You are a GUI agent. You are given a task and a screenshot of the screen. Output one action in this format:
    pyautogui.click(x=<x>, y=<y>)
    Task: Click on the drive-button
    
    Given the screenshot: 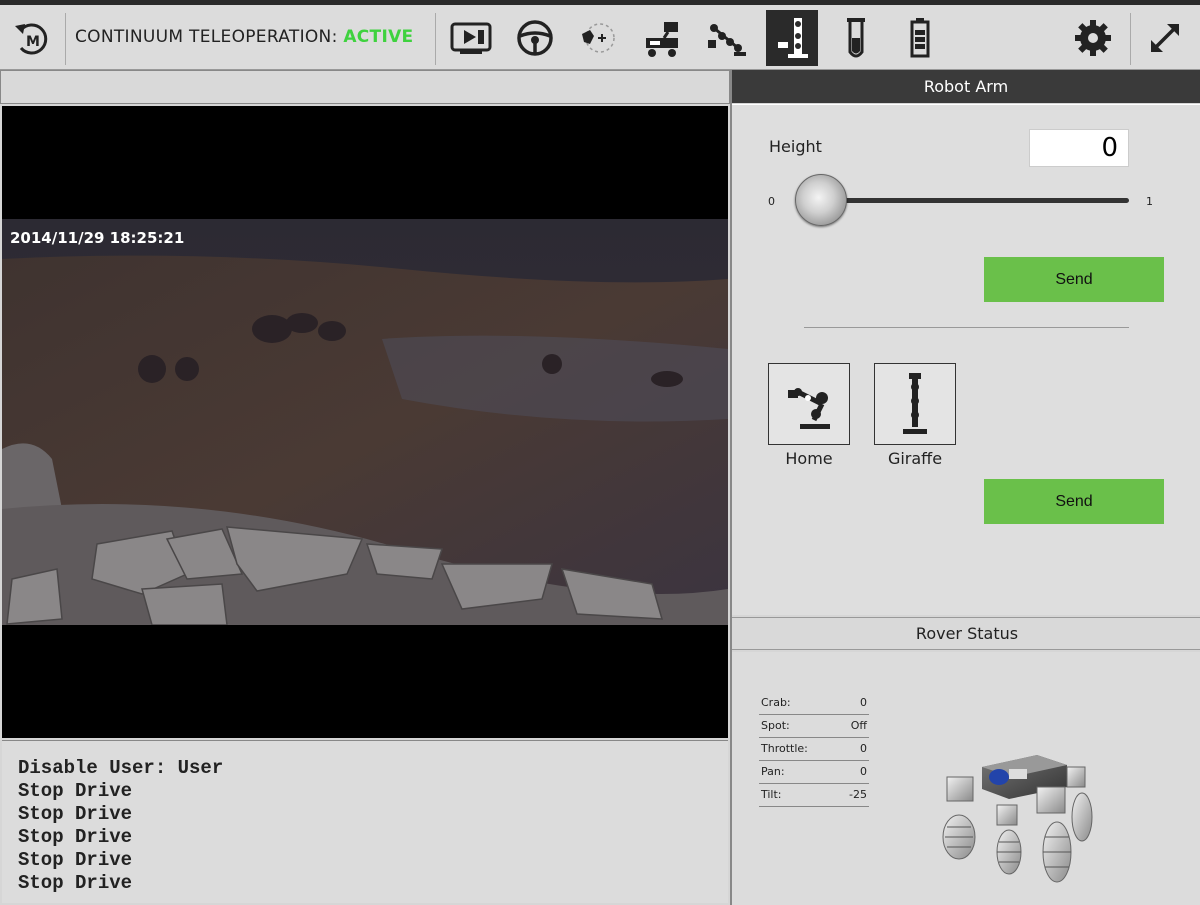 What is the action you would take?
    pyautogui.click(x=535, y=38)
    